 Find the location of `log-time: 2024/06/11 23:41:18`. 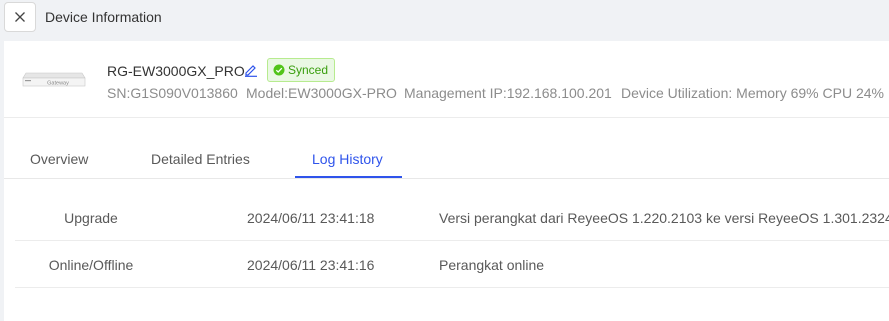

log-time: 2024/06/11 23:41:18 is located at coordinates (311, 218).